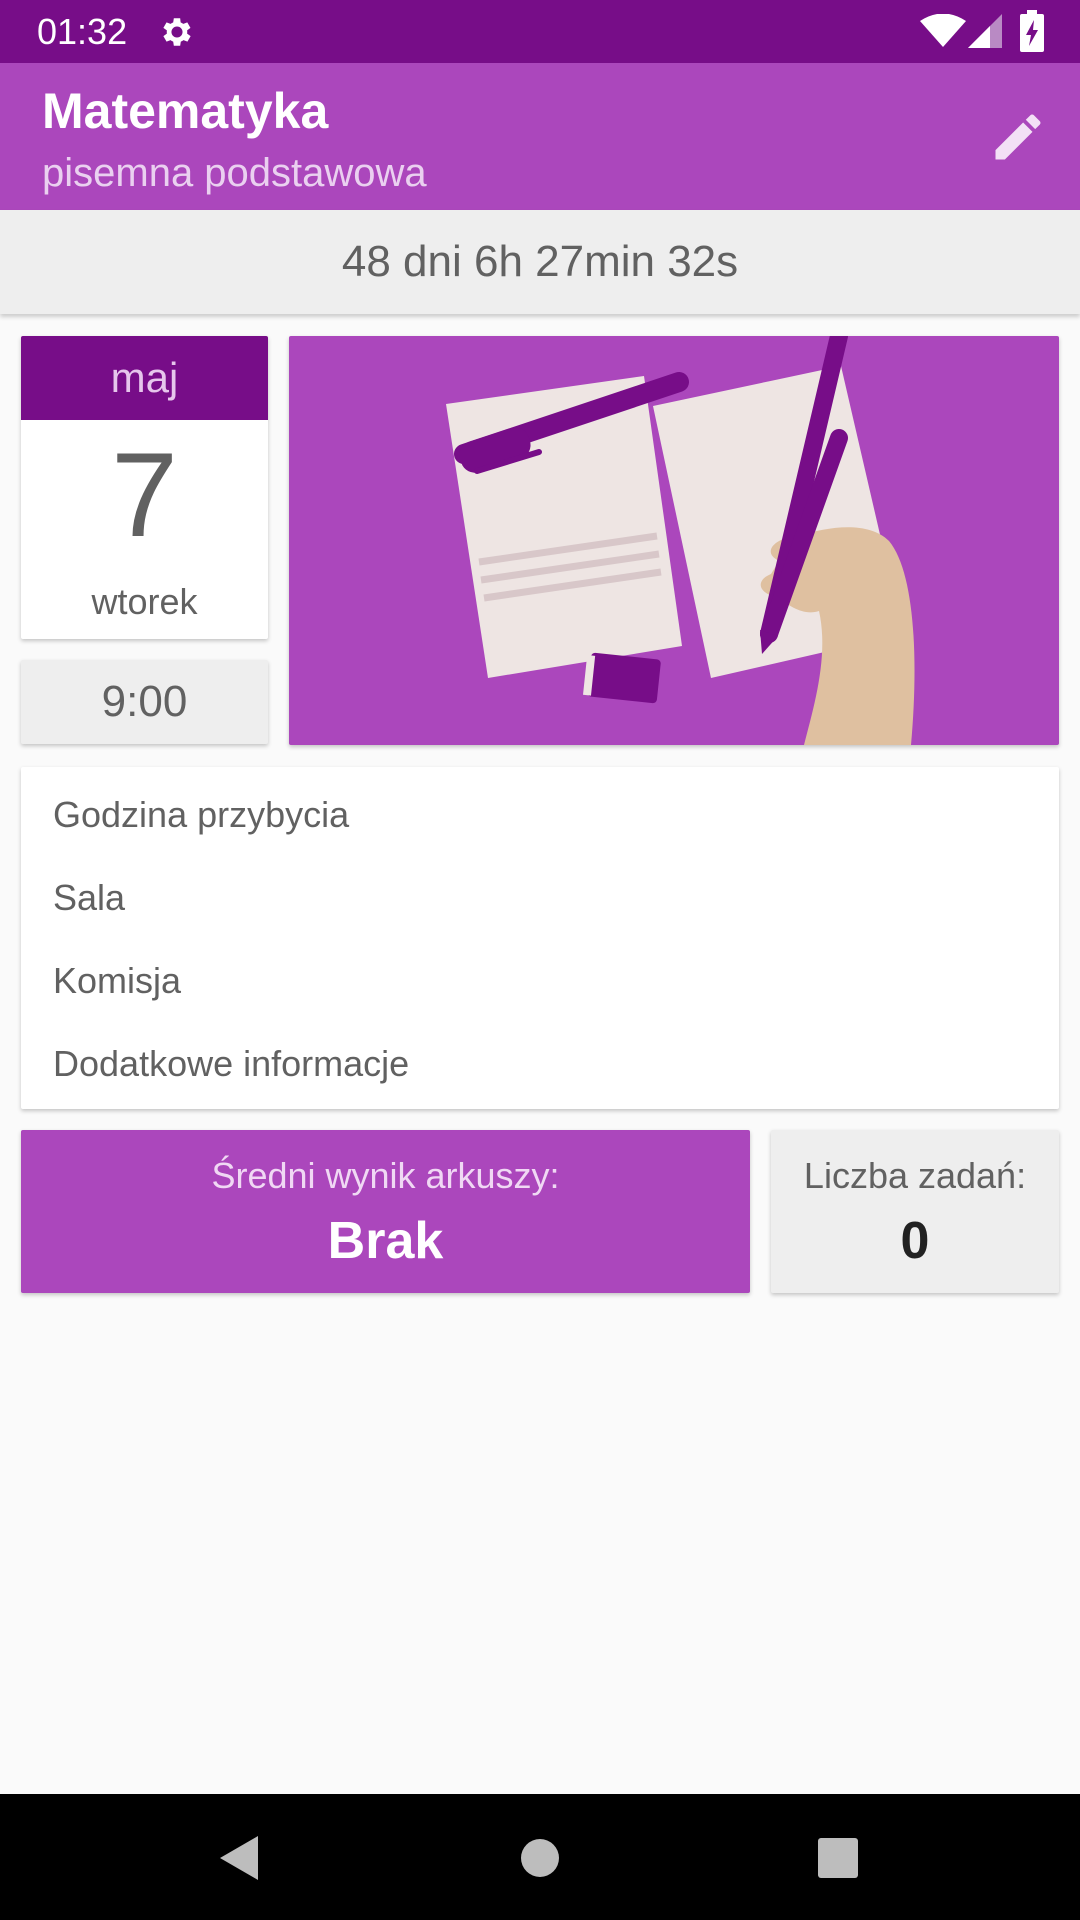  I want to click on task-count-value: 0, so click(915, 1241).